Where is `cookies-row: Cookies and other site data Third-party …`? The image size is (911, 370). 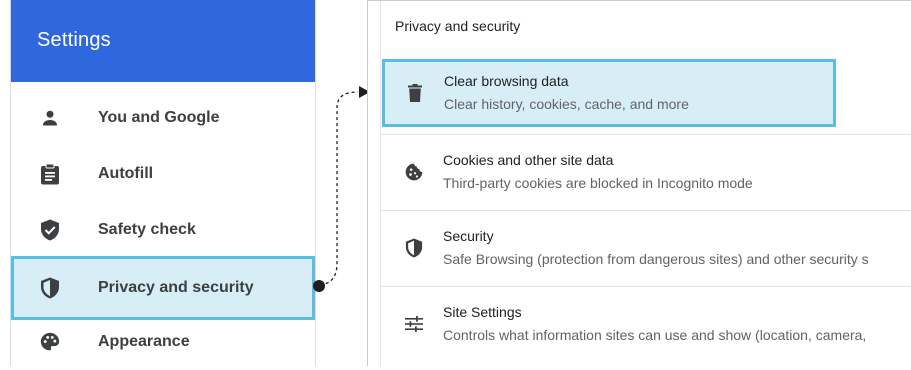
cookies-row: Cookies and other site data Third-party … is located at coordinates (646, 171).